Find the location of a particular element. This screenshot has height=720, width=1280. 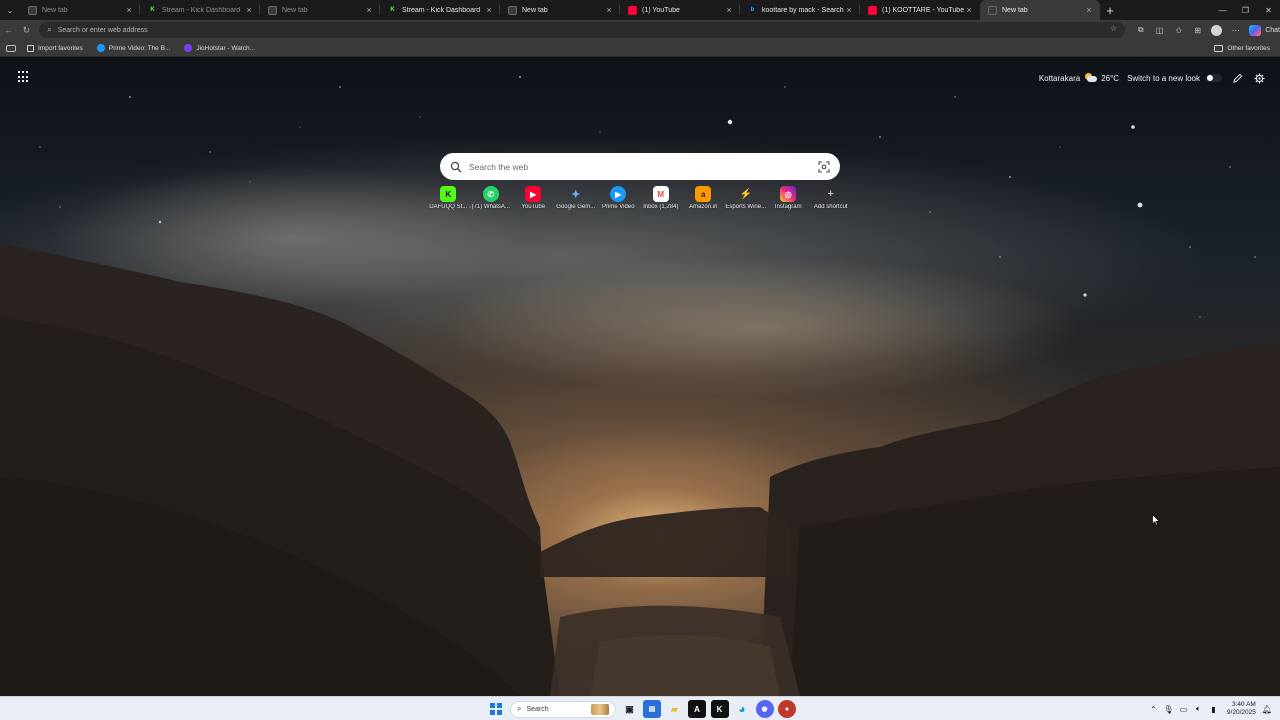

more-menu-icon: ⋯ is located at coordinates (1235, 30).